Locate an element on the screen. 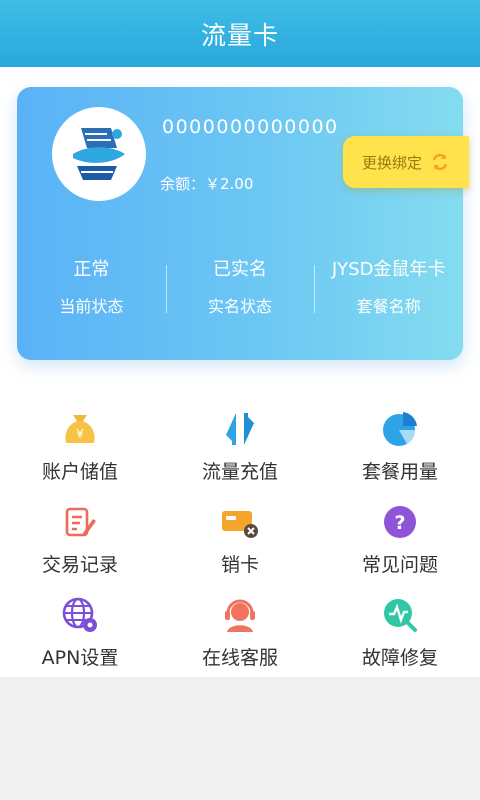 The height and width of the screenshot is (800, 480). status-row: 正常 当前状态 已实名 实名状态 JYSD金鼠年卡 套餐名称 is located at coordinates (240, 290).